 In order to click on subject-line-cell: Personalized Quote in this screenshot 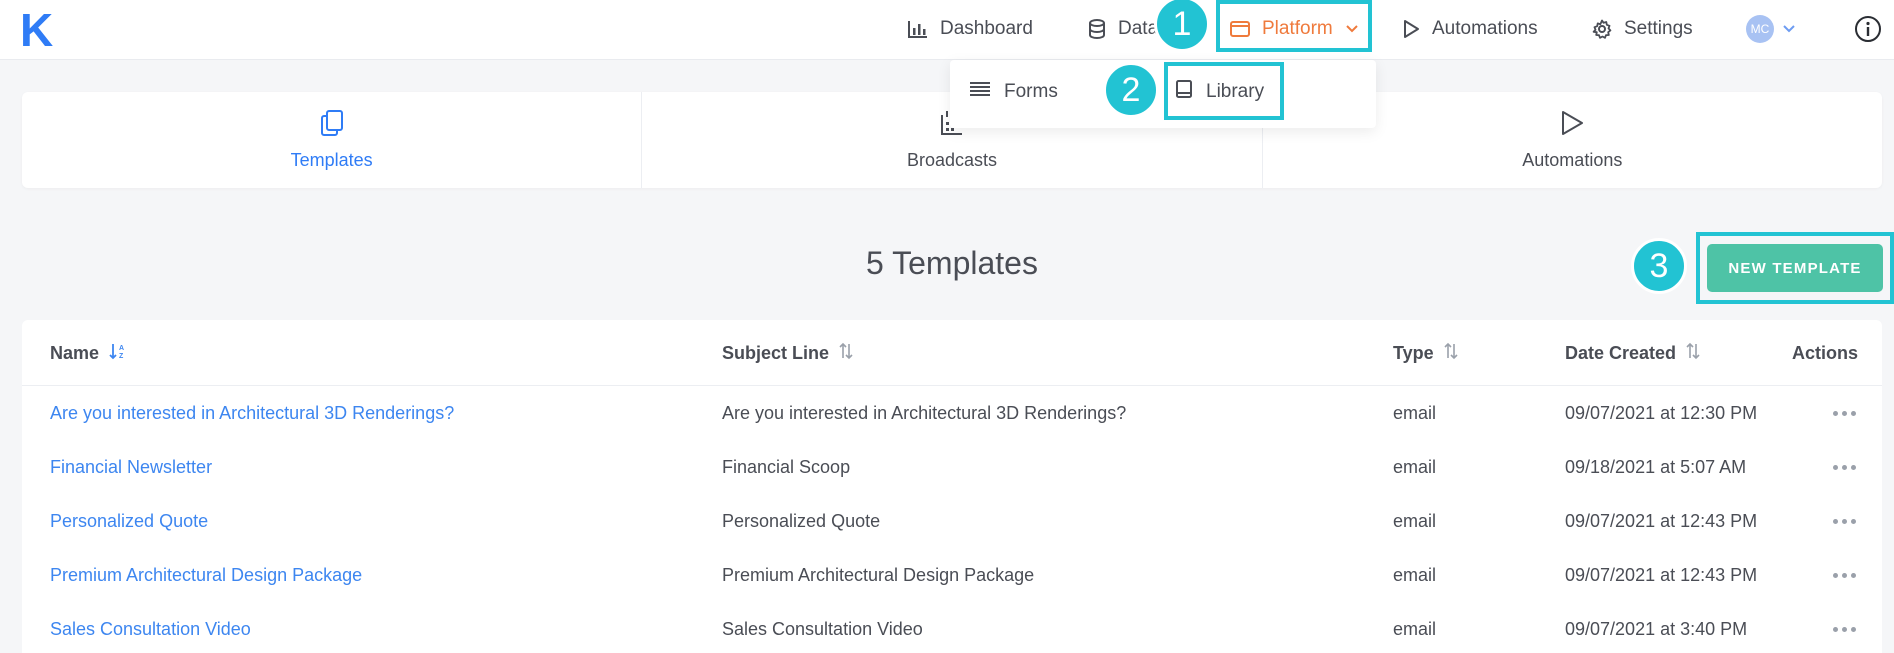, I will do `click(801, 520)`.